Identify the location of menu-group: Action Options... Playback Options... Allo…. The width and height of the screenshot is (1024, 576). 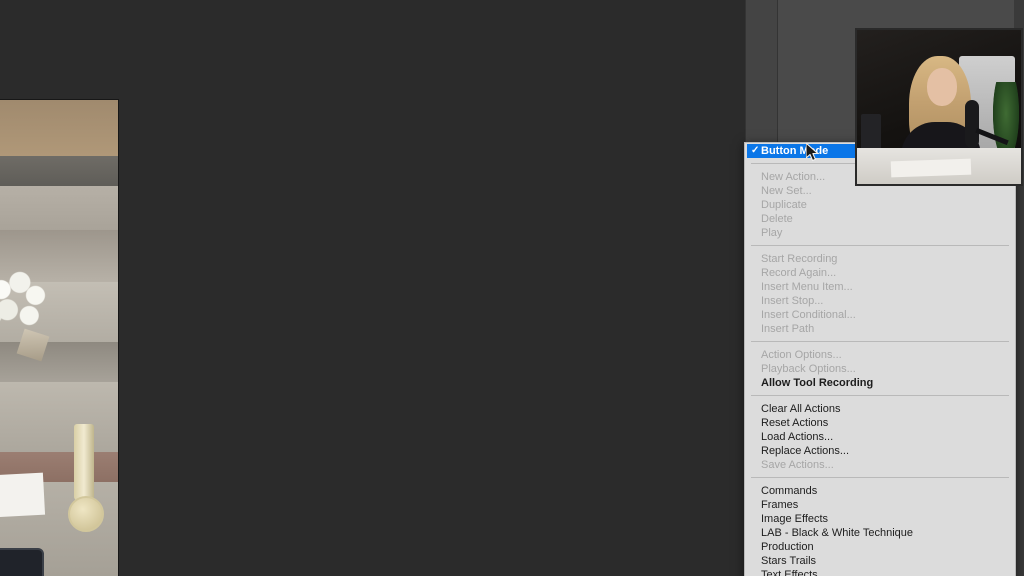
(880, 368).